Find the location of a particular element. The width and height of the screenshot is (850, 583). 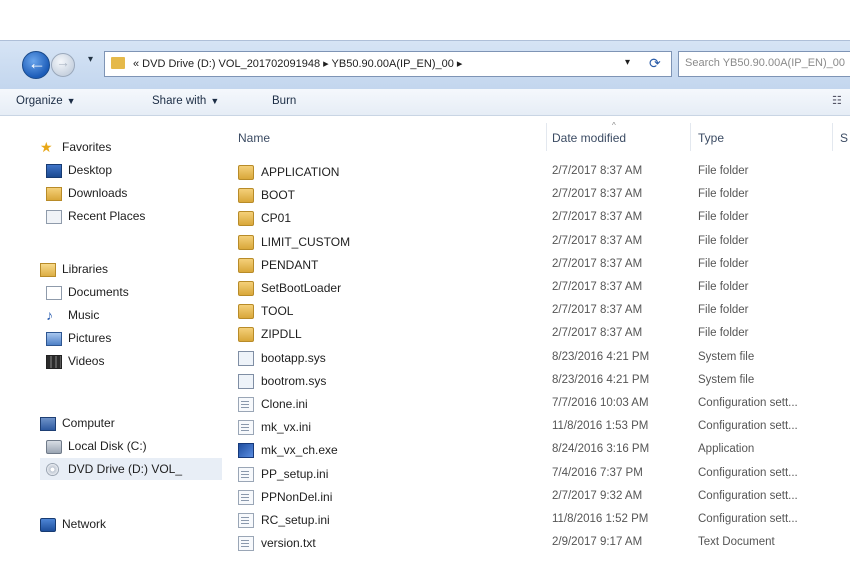

application-icon is located at coordinates (246, 451).